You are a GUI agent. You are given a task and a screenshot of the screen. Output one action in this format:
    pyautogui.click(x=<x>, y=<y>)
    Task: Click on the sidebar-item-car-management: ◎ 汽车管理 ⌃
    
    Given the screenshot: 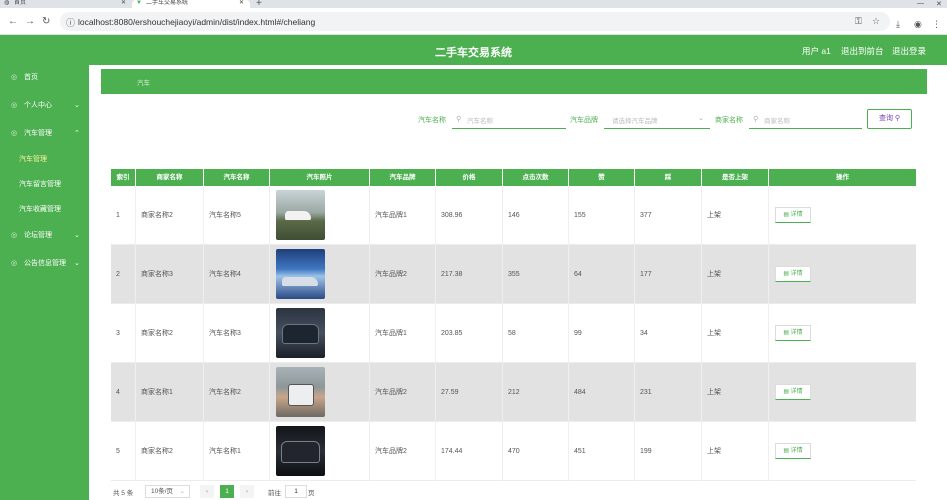 What is the action you would take?
    pyautogui.click(x=44, y=134)
    